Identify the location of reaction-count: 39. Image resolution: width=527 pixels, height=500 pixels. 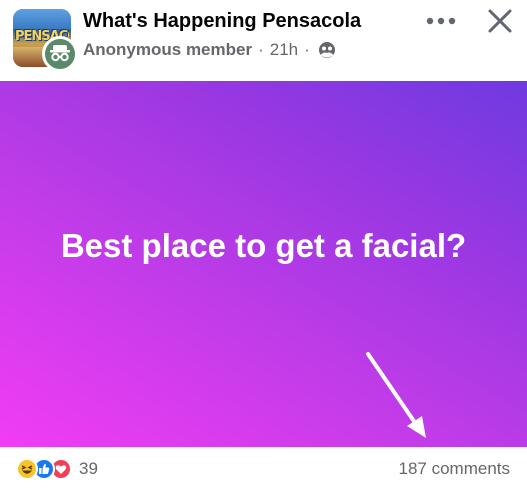
(88, 468).